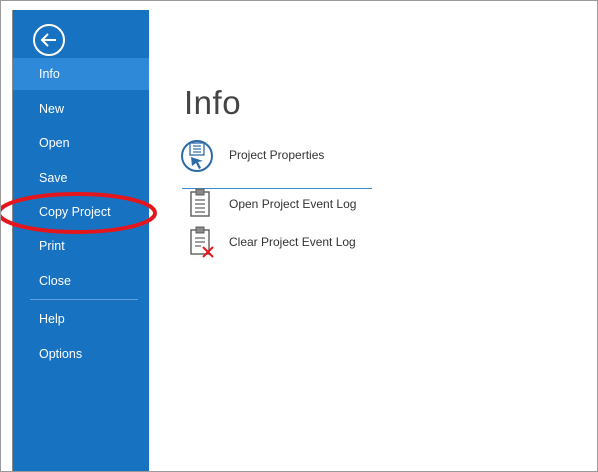  I want to click on nav-divider, so click(84, 299).